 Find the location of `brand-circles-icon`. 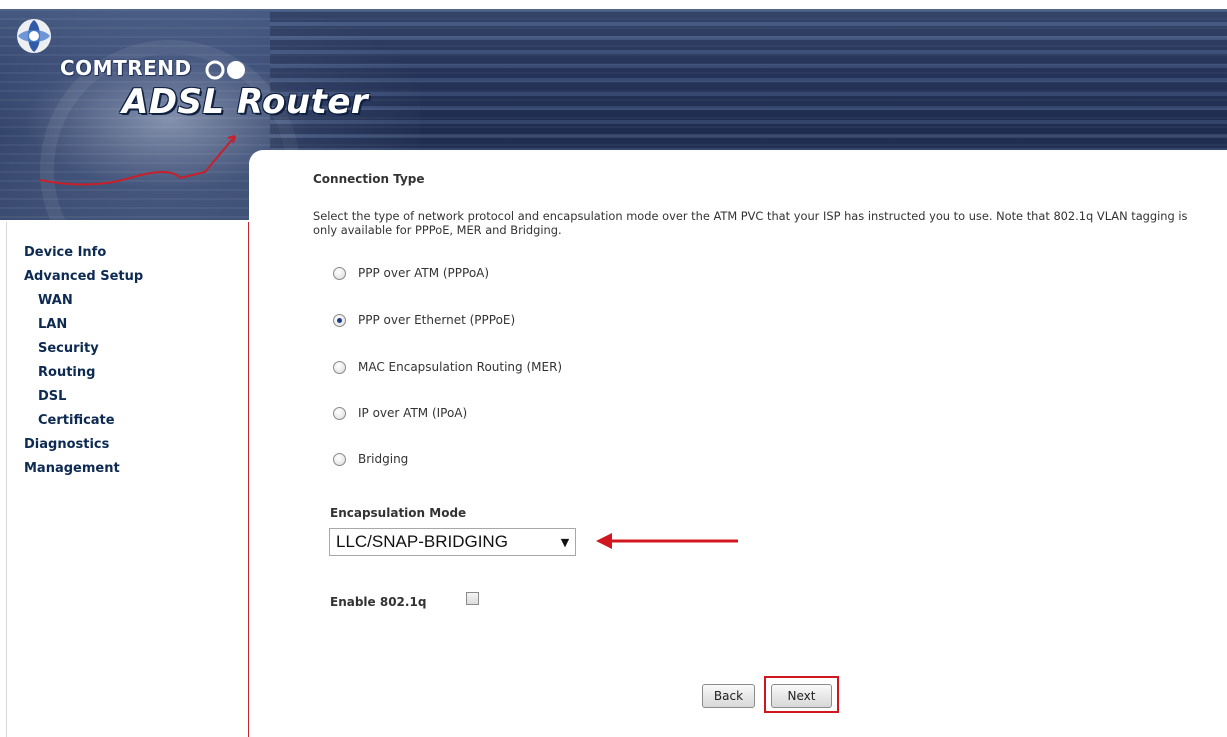

brand-circles-icon is located at coordinates (225, 70).